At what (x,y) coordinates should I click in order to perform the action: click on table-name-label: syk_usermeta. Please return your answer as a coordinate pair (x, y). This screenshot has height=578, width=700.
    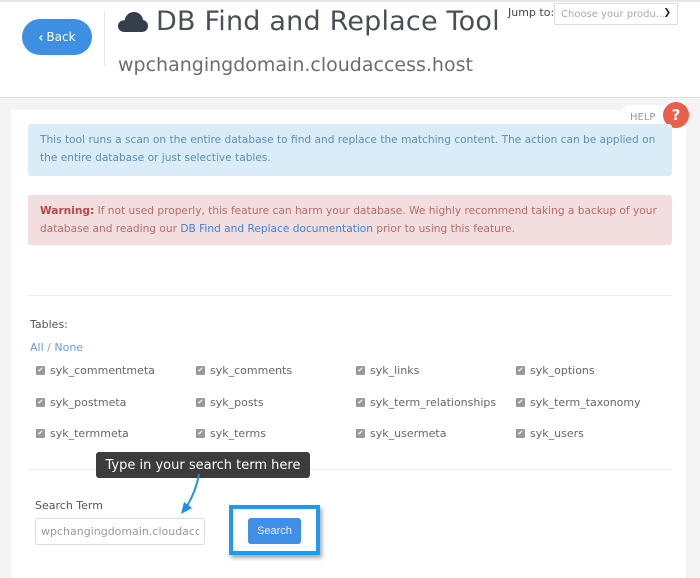
    Looking at the image, I should click on (408, 433).